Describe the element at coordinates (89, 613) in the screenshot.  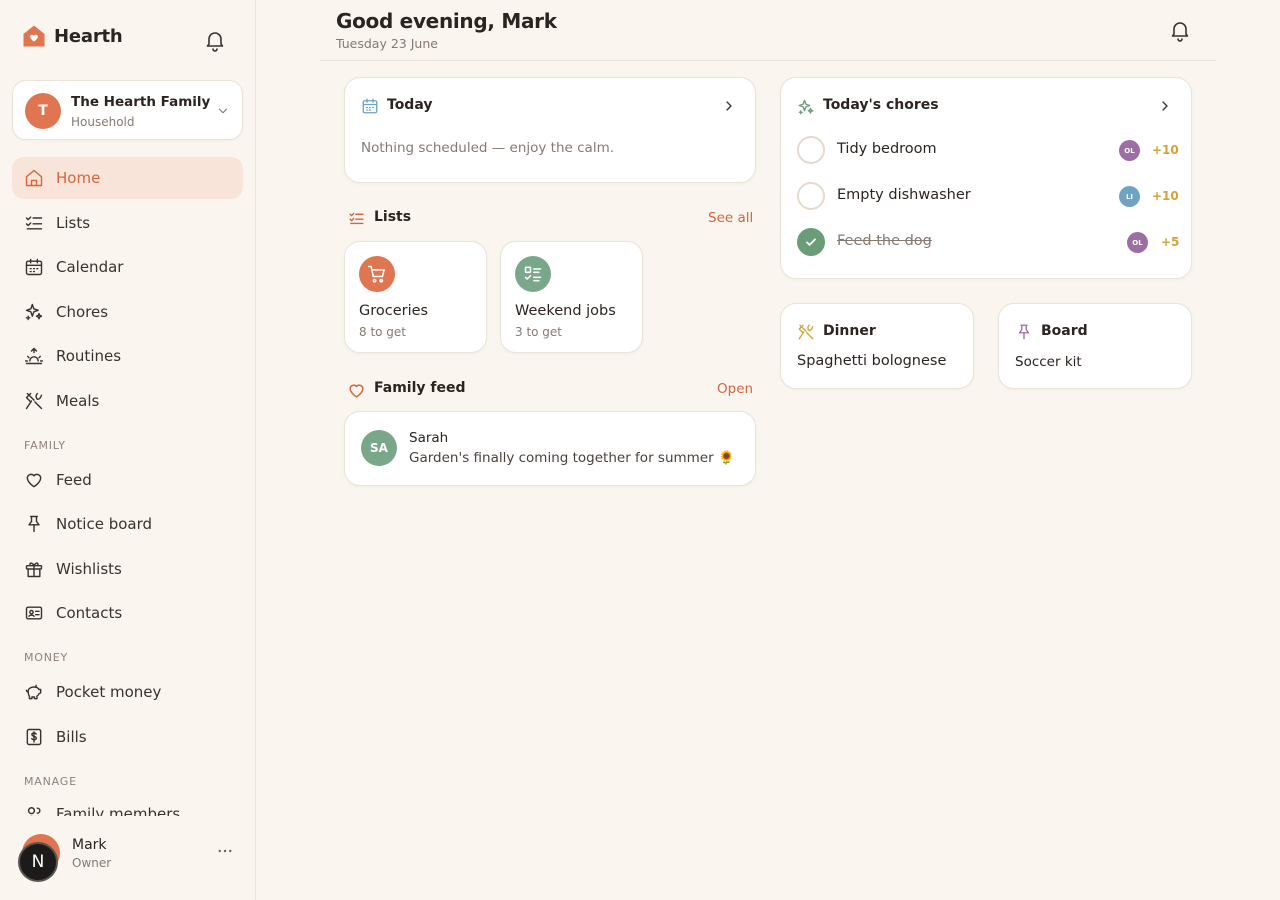
I see `nav-label: Contacts` at that location.